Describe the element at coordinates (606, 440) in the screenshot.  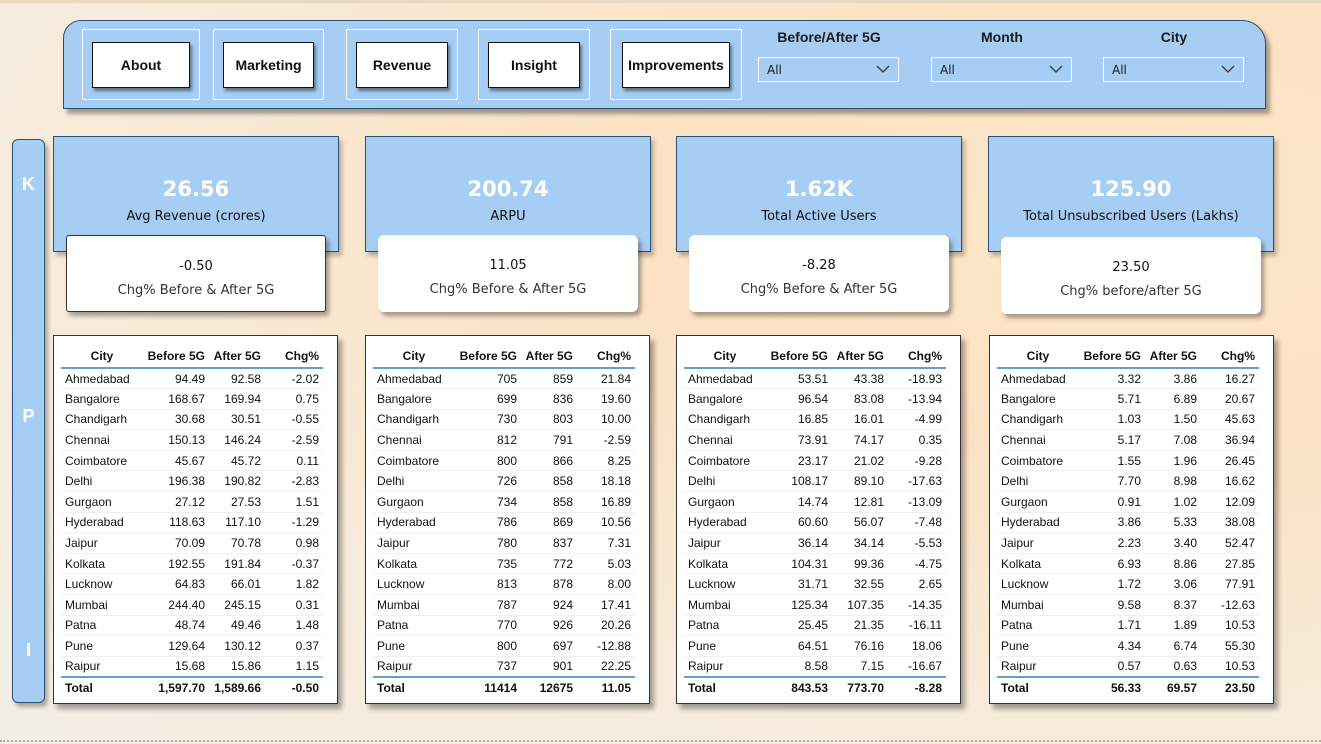
I see `chg-cell: -2.59` at that location.